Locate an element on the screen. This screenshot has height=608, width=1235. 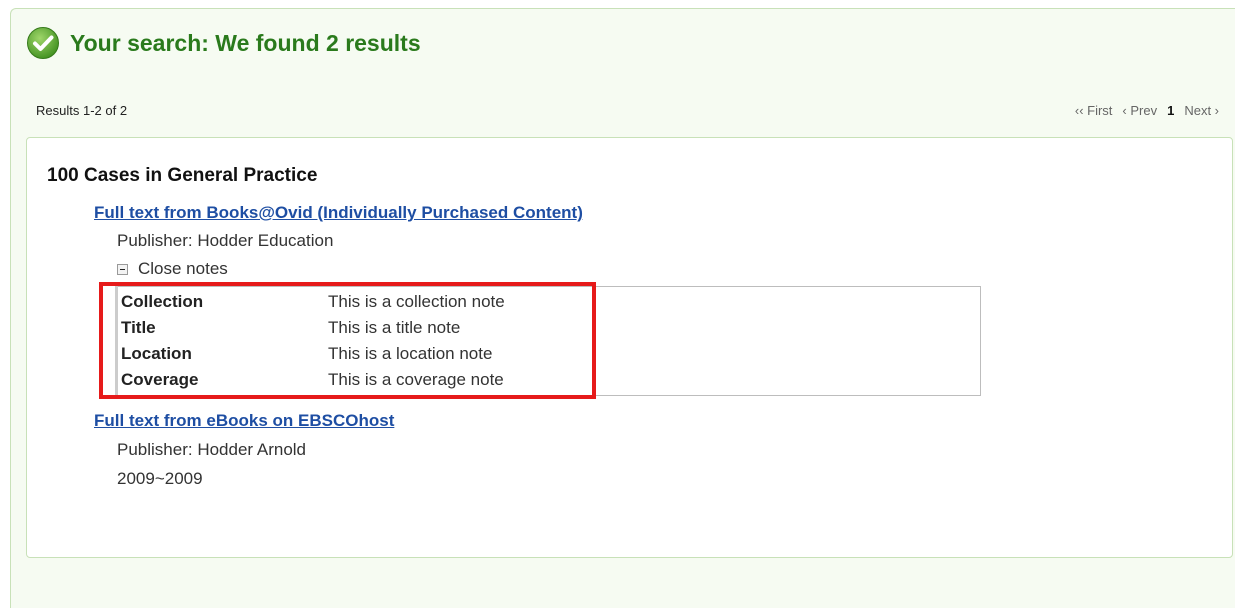
check-circle-icon is located at coordinates (43, 43).